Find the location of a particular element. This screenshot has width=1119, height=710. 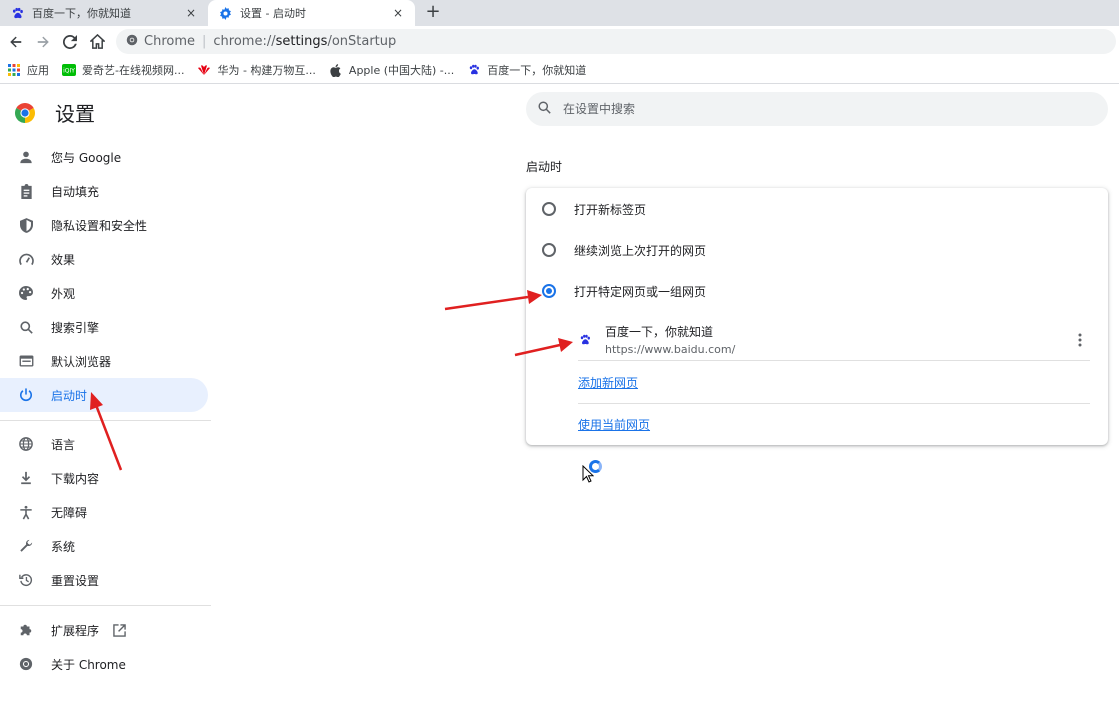

reload-icon is located at coordinates (70, 41).